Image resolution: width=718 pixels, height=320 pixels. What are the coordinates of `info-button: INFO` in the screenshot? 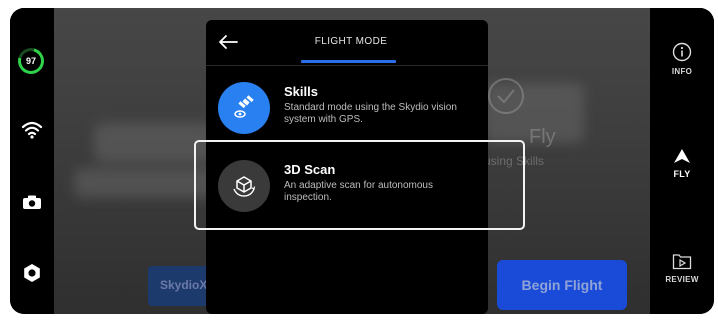 It's located at (682, 59).